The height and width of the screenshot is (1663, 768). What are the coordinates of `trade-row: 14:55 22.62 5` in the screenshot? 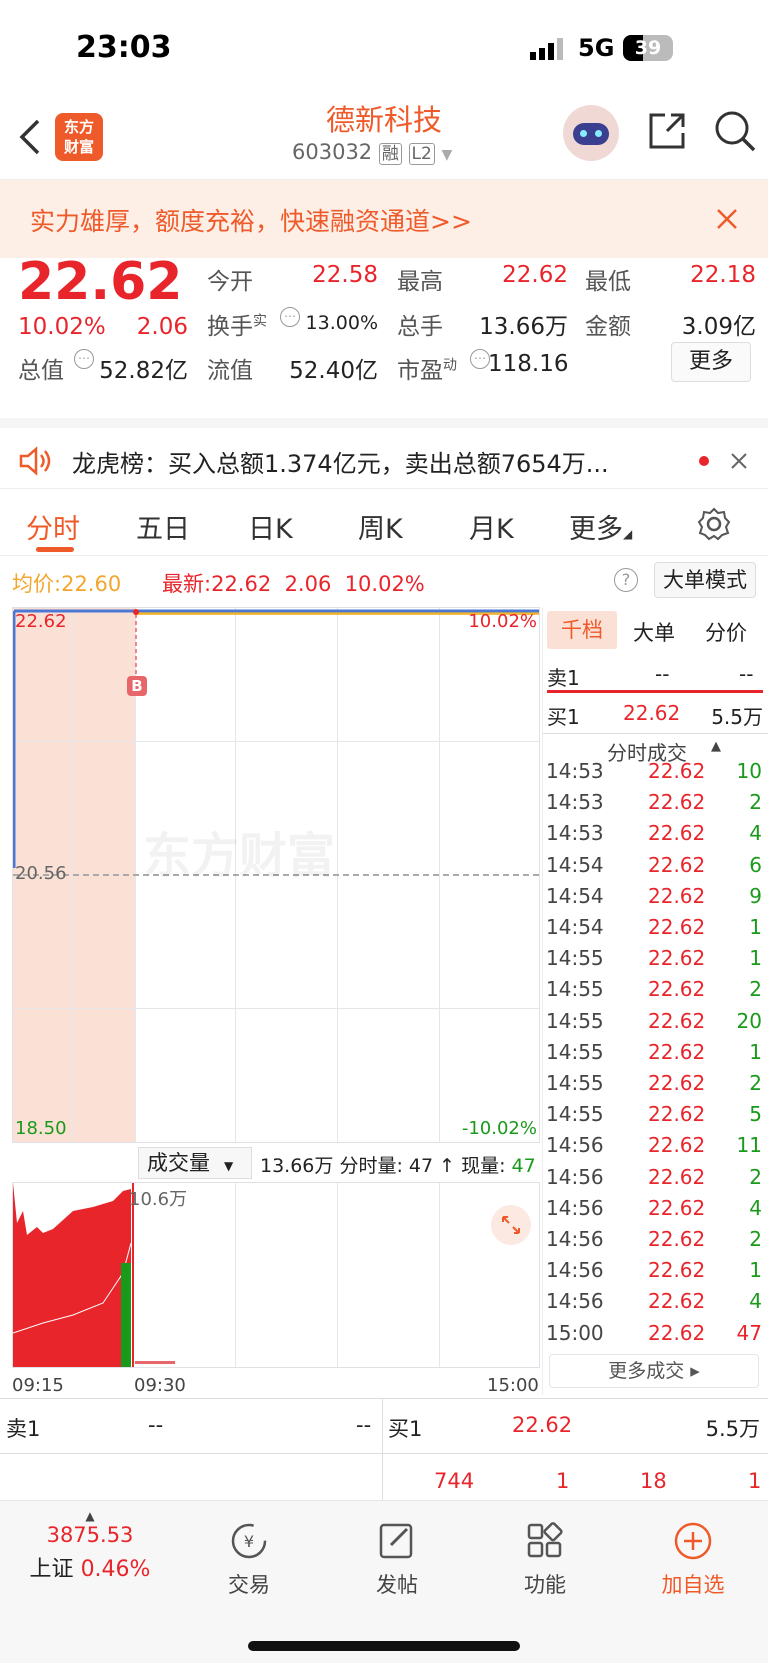 It's located at (654, 1117).